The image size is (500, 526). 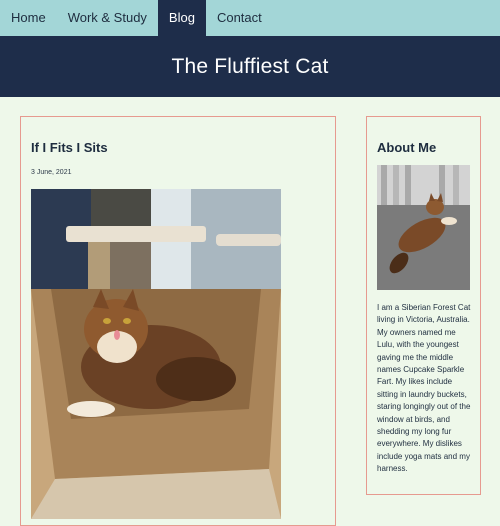 I want to click on nav-home: Home, so click(x=28, y=18).